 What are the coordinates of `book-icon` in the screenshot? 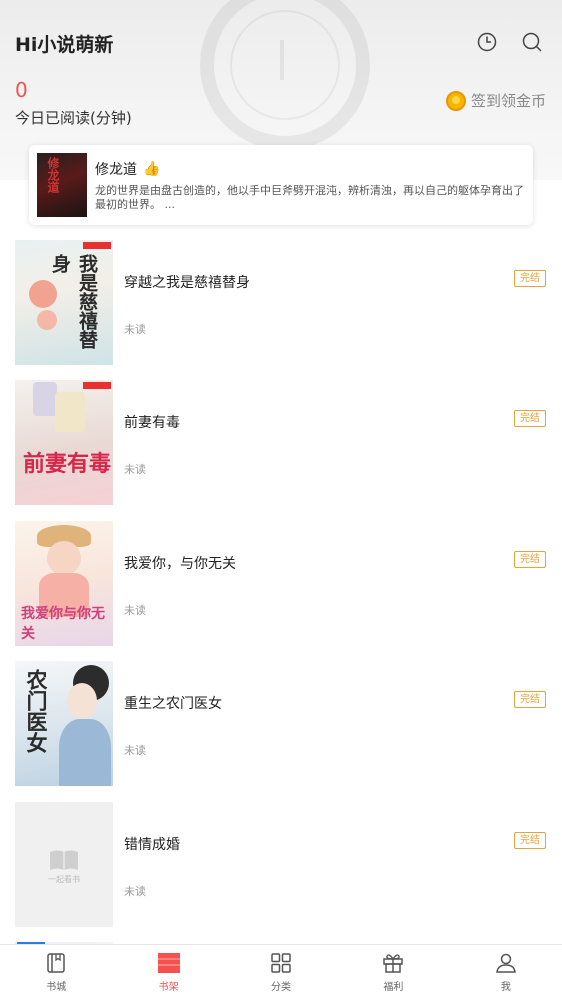 It's located at (56, 963).